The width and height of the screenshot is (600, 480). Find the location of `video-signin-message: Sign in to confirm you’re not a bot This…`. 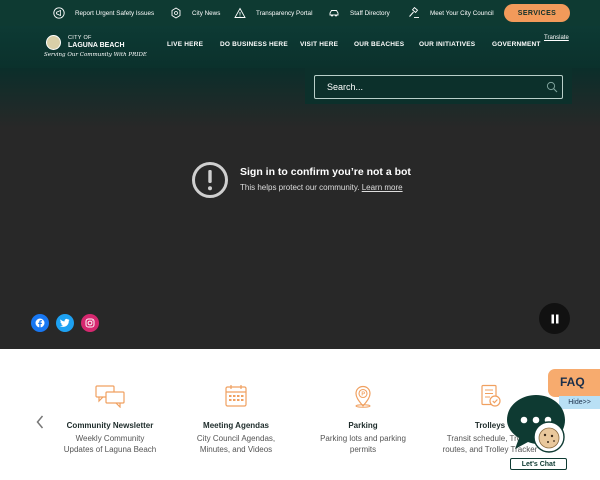

video-signin-message: Sign in to confirm you’re not a bot This… is located at coordinates (311, 181).